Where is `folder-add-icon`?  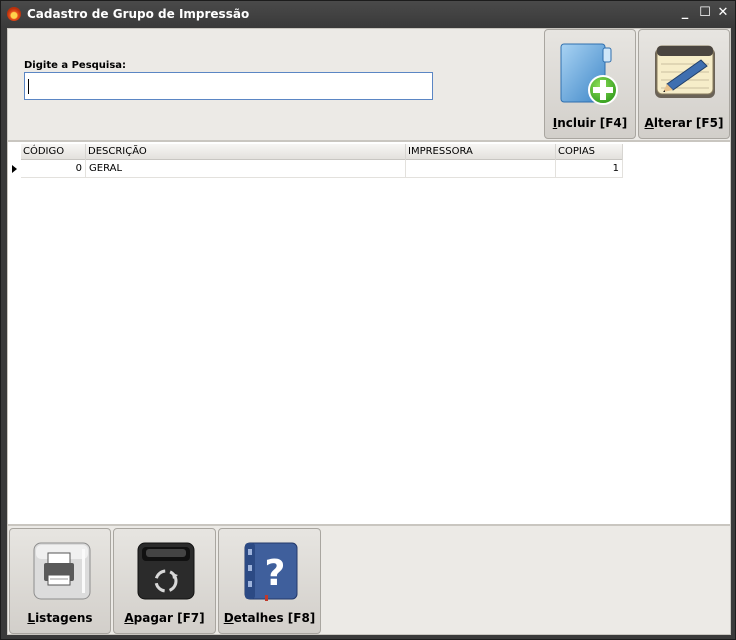 folder-add-icon is located at coordinates (591, 74).